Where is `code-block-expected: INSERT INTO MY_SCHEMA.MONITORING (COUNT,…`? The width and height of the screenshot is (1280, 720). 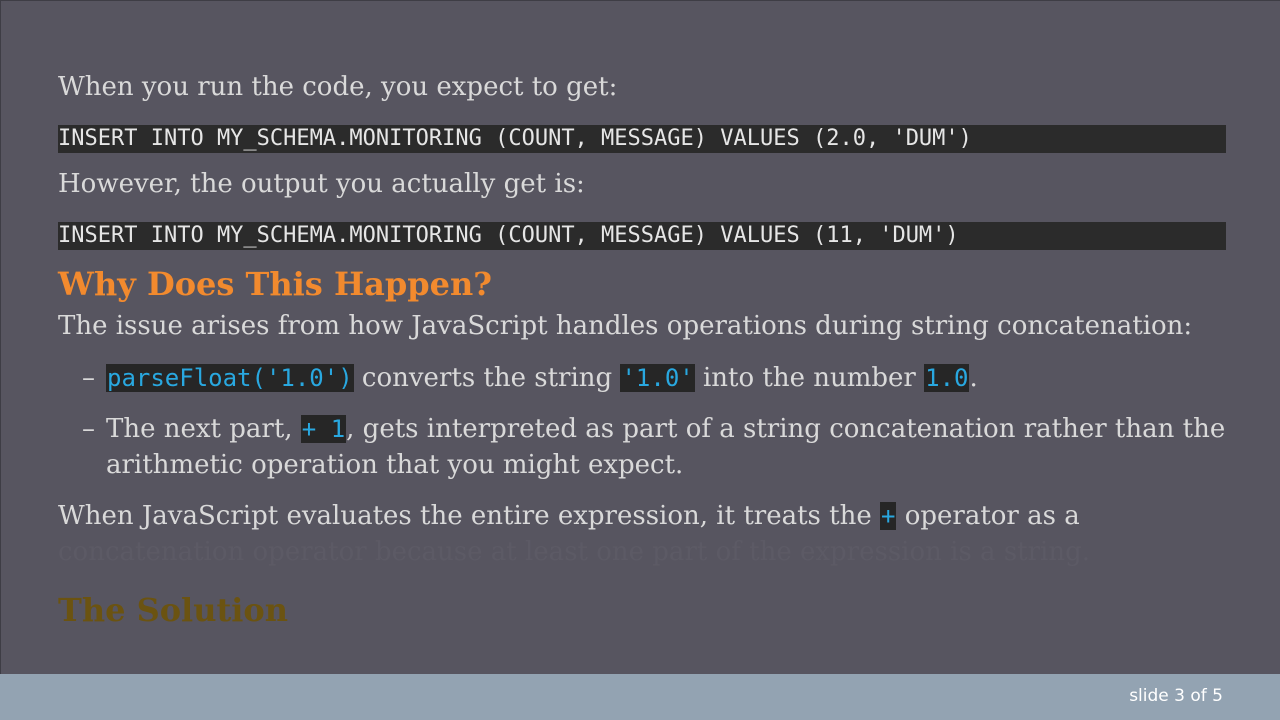 code-block-expected: INSERT INTO MY_SCHEMA.MONITORING (COUNT,… is located at coordinates (642, 139).